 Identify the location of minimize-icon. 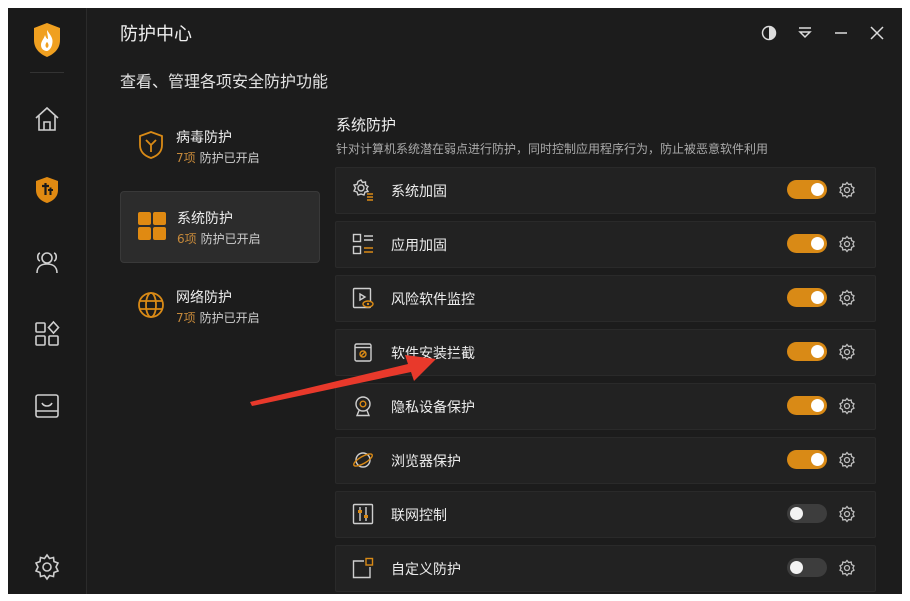
(841, 33).